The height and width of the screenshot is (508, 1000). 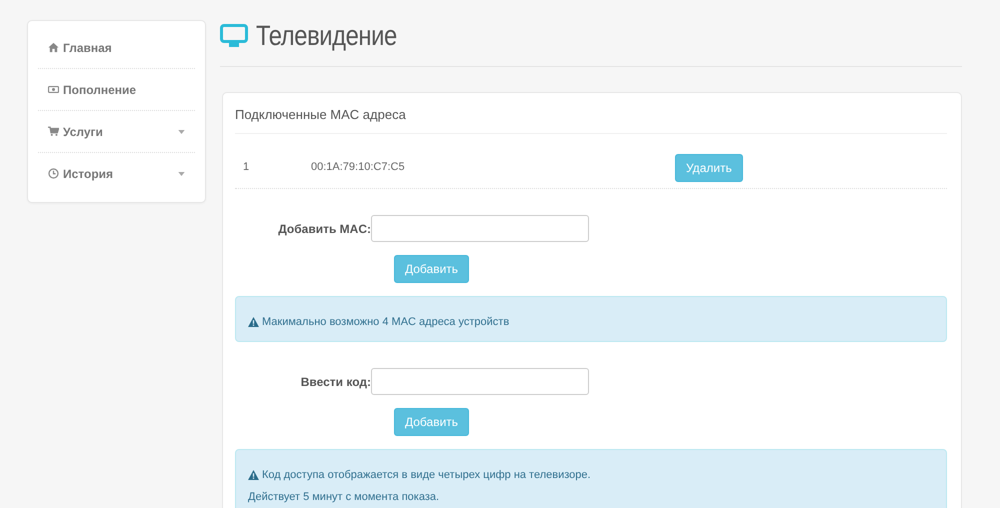 What do you see at coordinates (53, 131) in the screenshot?
I see `cart-icon` at bounding box center [53, 131].